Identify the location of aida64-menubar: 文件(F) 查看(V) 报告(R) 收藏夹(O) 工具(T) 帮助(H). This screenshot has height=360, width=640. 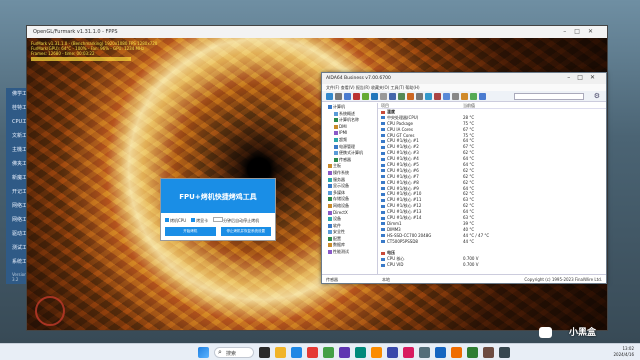
(464, 87).